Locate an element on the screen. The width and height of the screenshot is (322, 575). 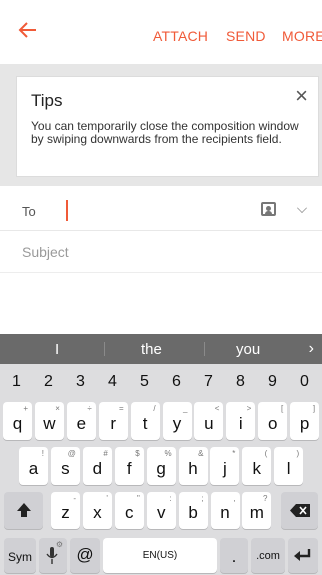
microphone-key: ⚙ is located at coordinates (53, 555).